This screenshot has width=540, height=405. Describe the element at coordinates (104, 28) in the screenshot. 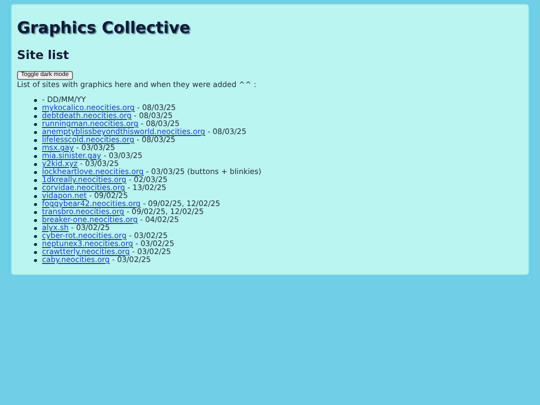

I see `site-title: Graphics Collective` at that location.